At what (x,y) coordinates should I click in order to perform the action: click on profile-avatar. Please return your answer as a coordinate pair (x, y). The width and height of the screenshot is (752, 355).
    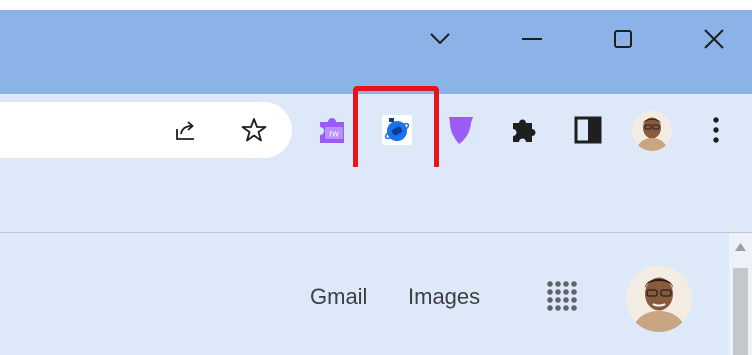
    Looking at the image, I should click on (652, 131).